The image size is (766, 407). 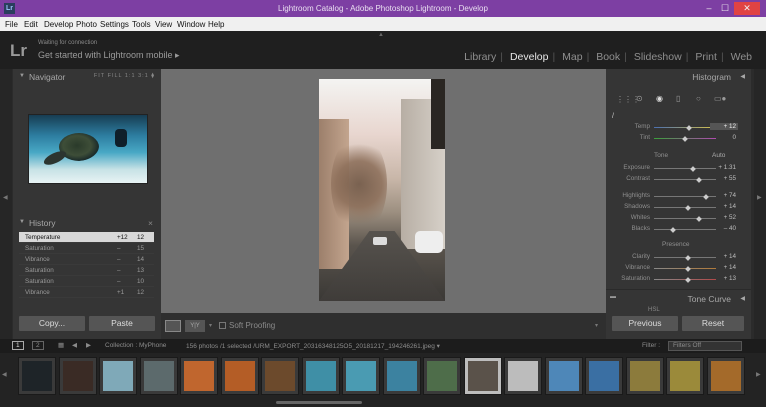 What do you see at coordinates (741, 57) in the screenshot?
I see `module-web: Web` at bounding box center [741, 57].